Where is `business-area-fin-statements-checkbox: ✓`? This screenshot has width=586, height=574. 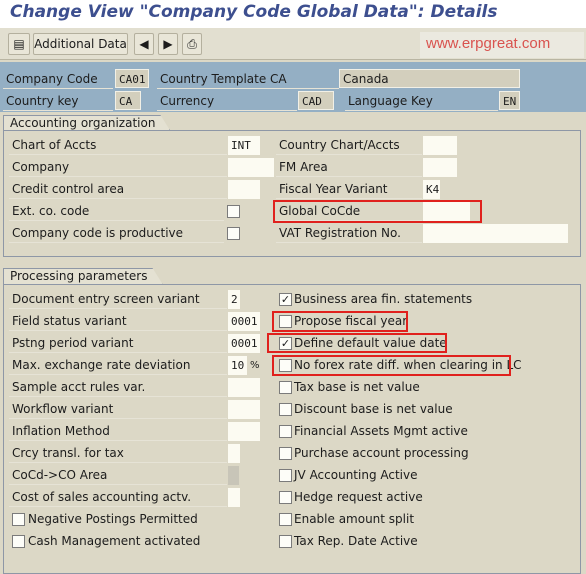 business-area-fin-statements-checkbox: ✓ is located at coordinates (285, 299).